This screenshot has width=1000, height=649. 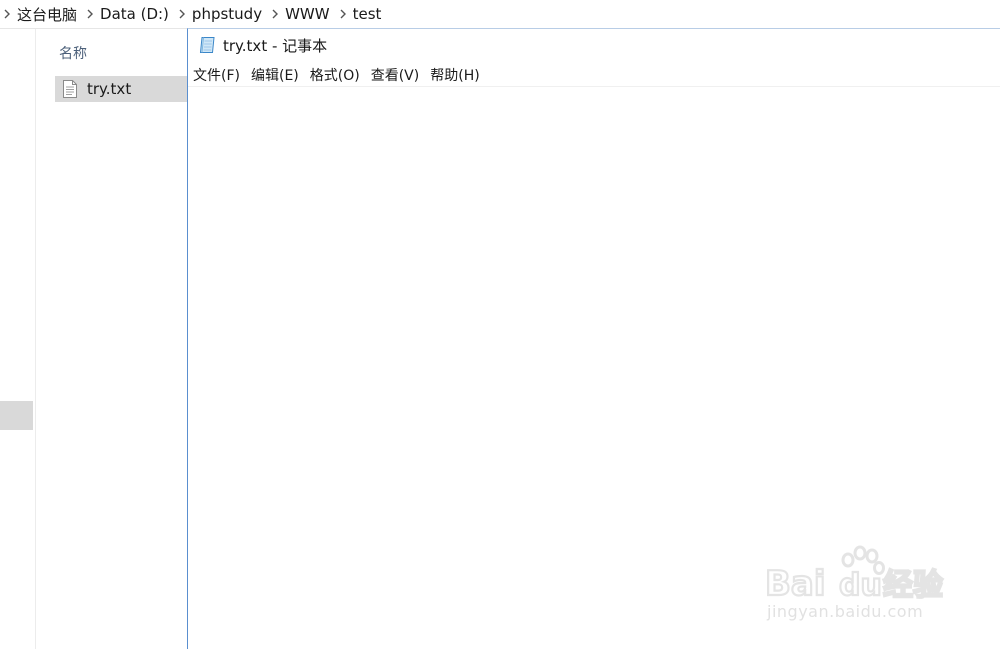 I want to click on watermark-url: jingyan.baidu.com, so click(x=845, y=611).